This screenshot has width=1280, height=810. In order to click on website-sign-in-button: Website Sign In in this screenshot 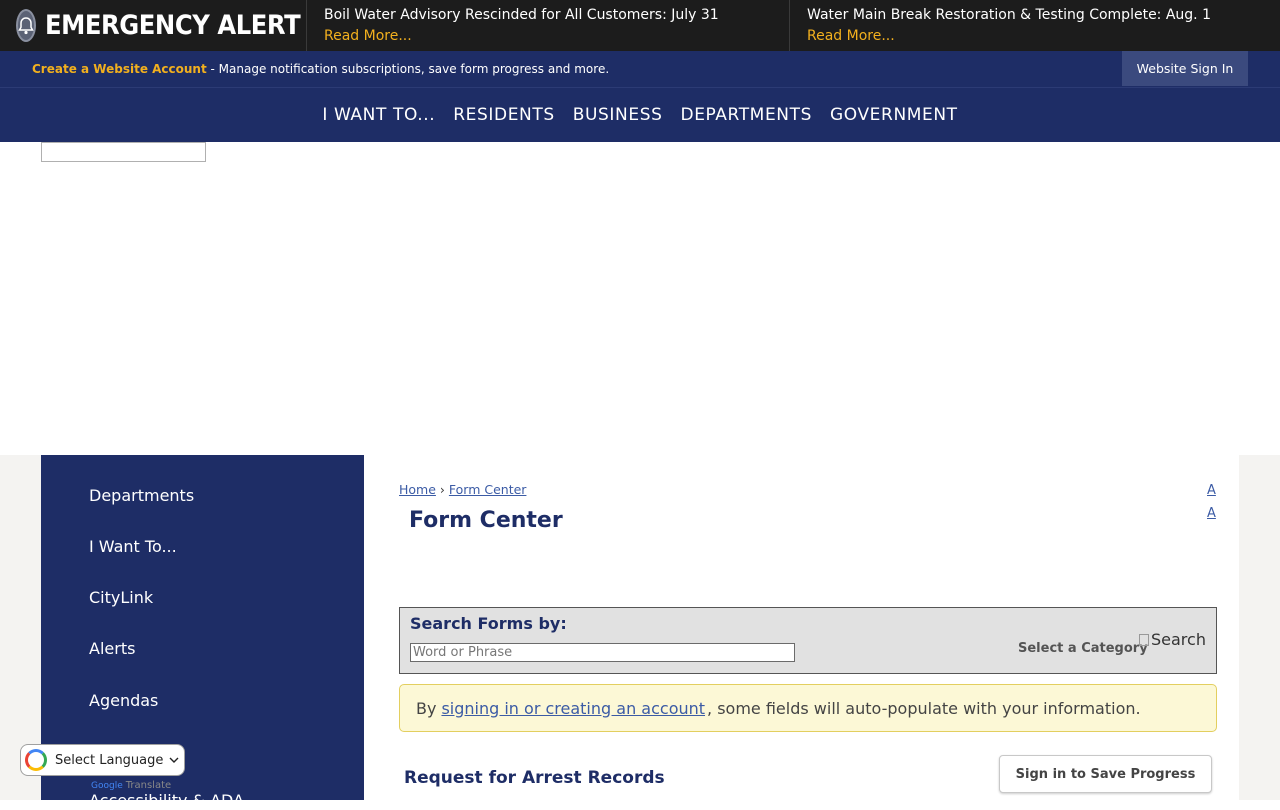, I will do `click(1185, 68)`.